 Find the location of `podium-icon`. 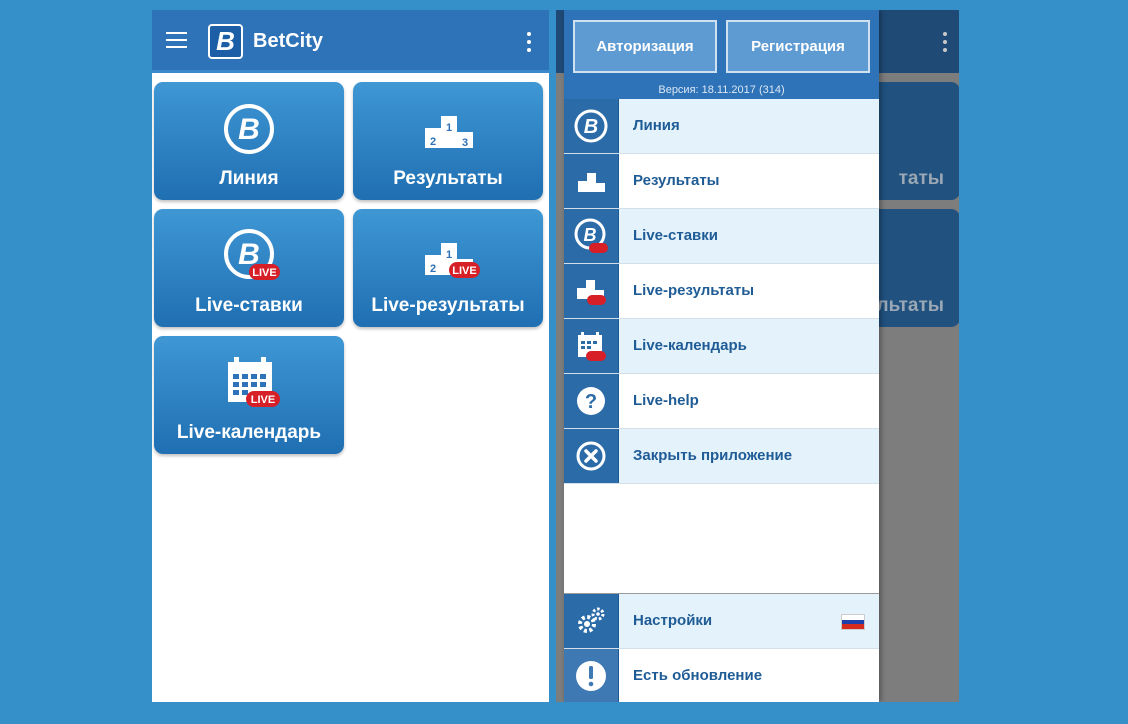

podium-icon is located at coordinates (591, 181).